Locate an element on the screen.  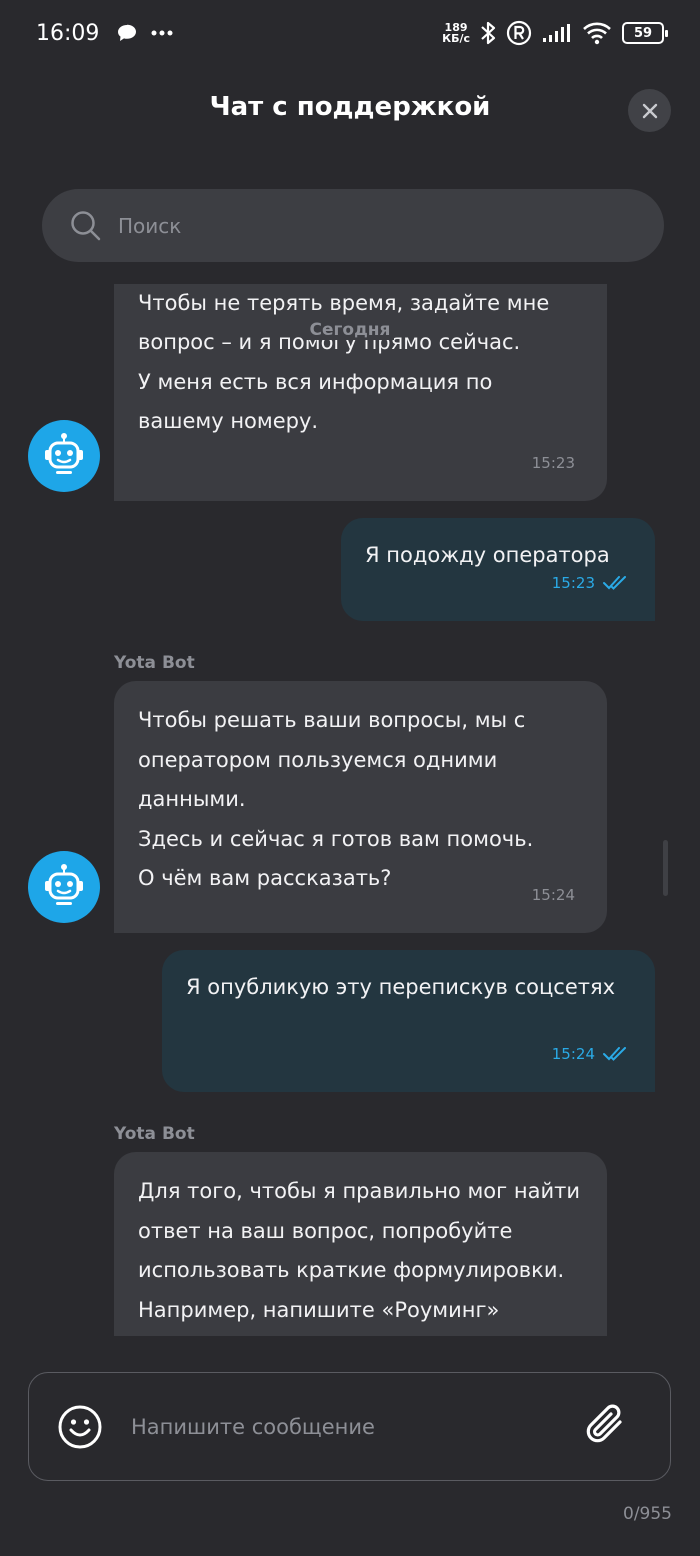
chat-bubble-icon is located at coordinates (127, 32).